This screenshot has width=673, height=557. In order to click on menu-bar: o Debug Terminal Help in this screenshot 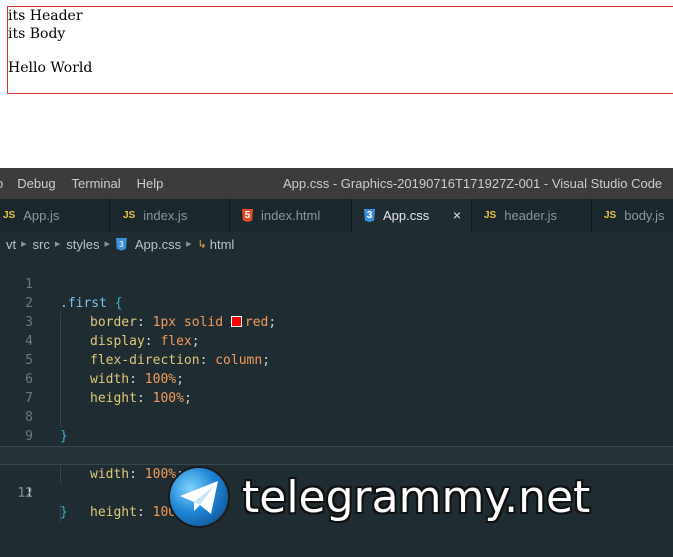, I will do `click(89, 183)`.